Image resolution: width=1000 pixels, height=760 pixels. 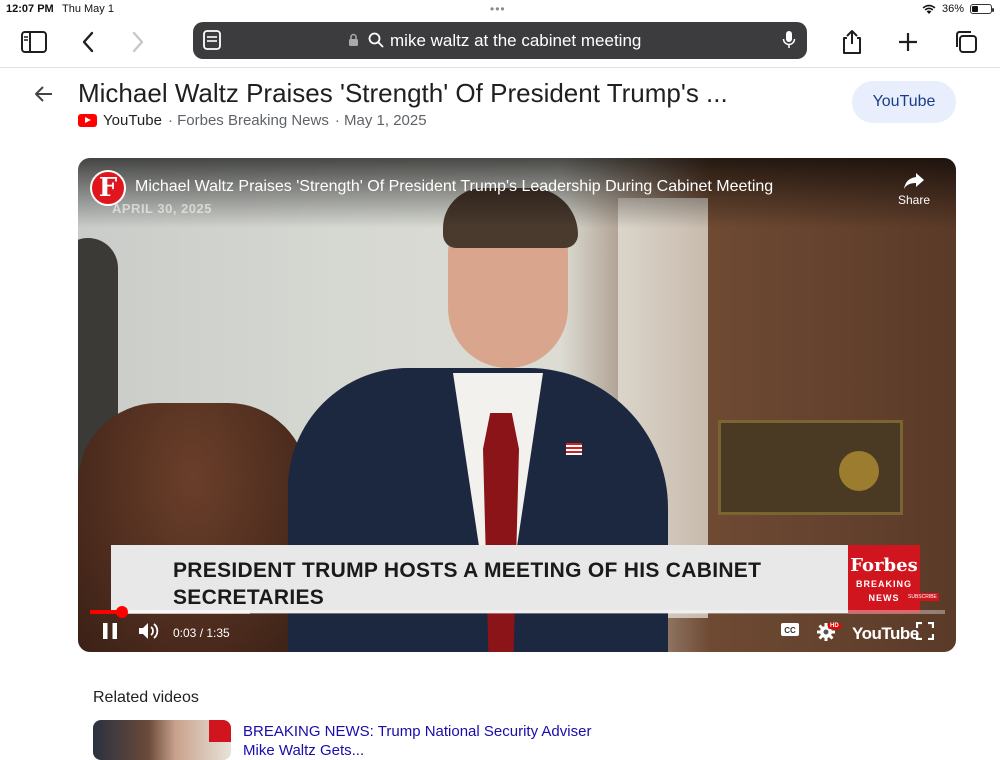 I want to click on status-bar: 12:07 PM Thu May 1 ••• 36%, so click(x=500, y=10).